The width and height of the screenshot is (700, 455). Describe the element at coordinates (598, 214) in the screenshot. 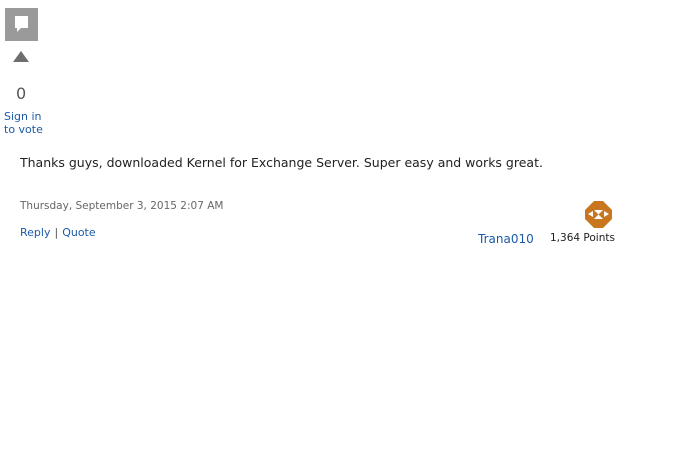

I see `avatar-identicon` at that location.